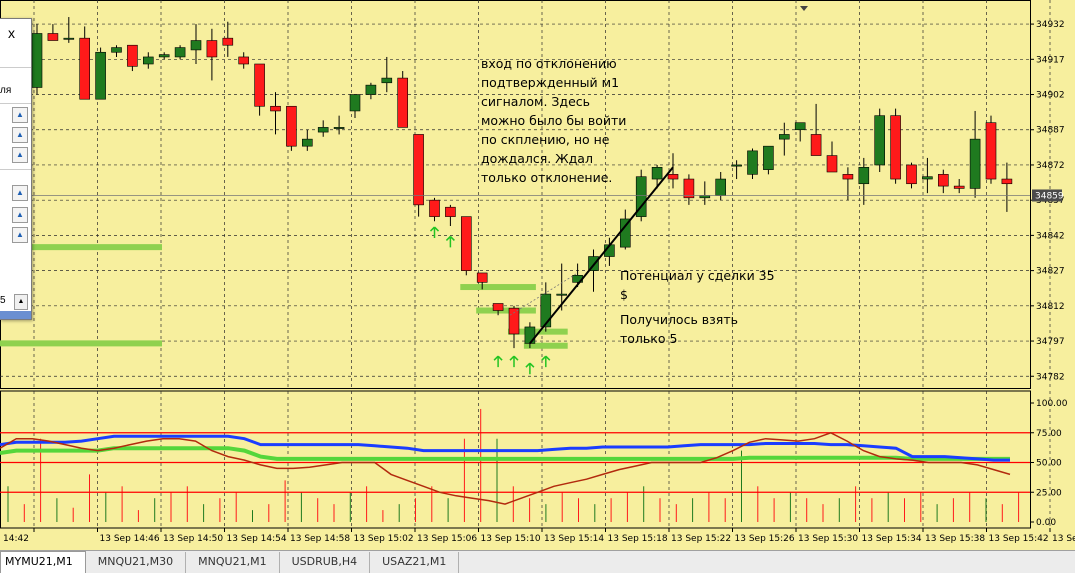 The width and height of the screenshot is (1075, 573). I want to click on increment-button: ▲, so click(21, 302).